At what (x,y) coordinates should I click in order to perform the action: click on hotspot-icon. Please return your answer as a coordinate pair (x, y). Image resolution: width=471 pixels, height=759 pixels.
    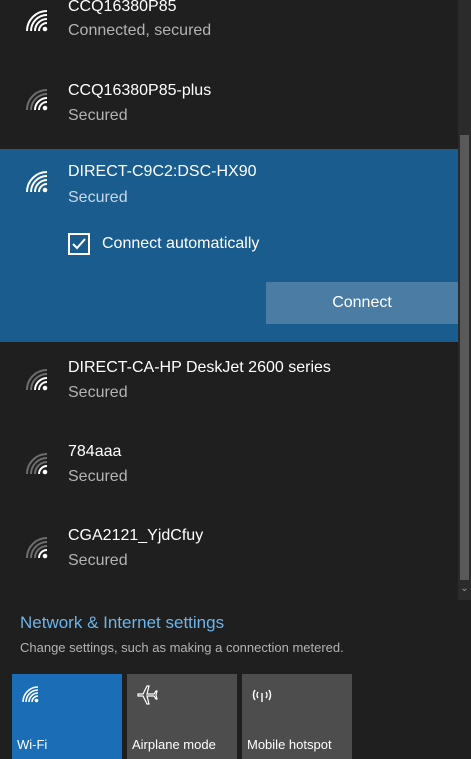
    Looking at the image, I should click on (262, 695).